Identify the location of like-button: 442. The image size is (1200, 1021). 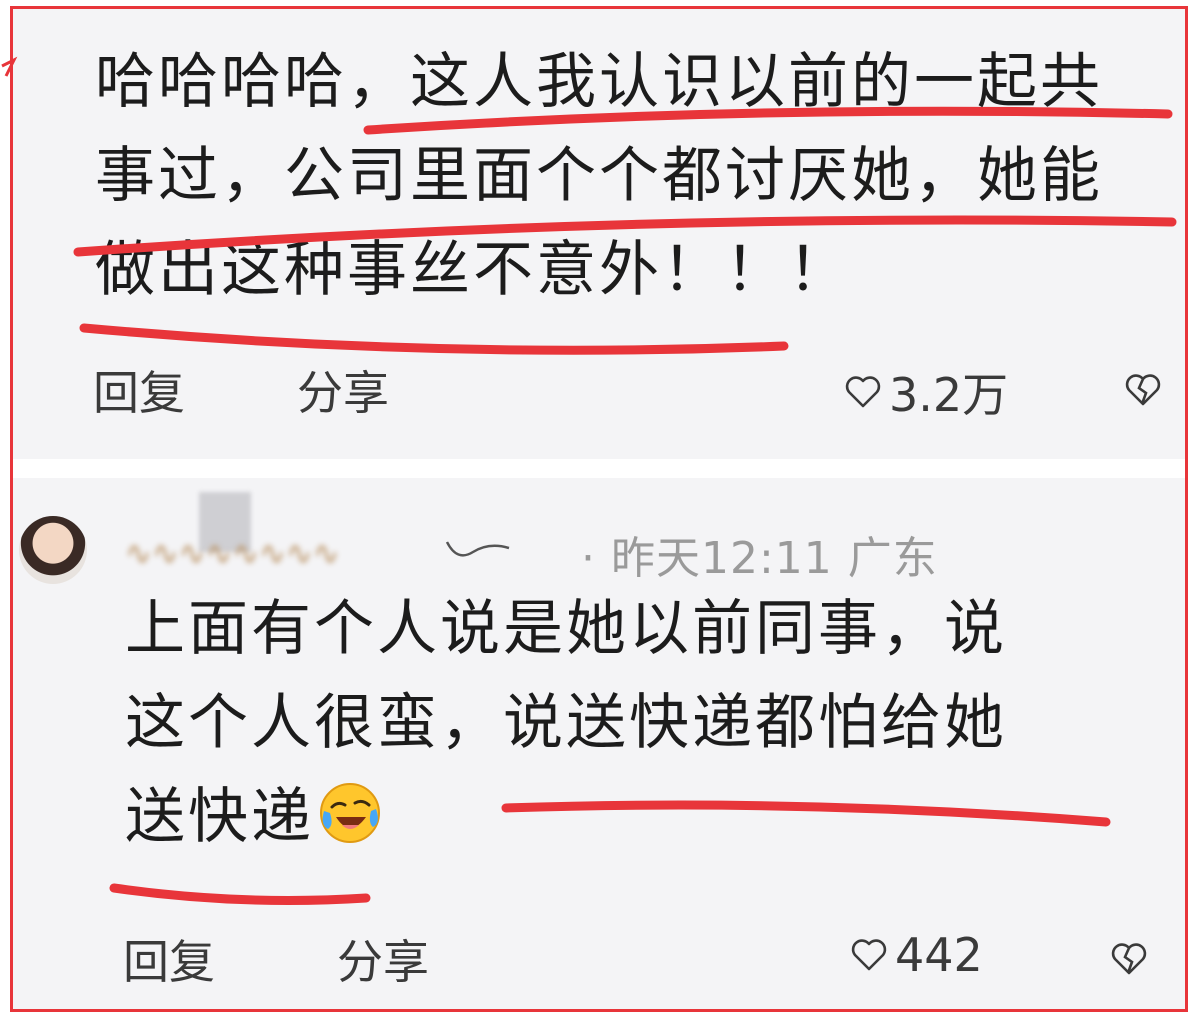
(916, 955).